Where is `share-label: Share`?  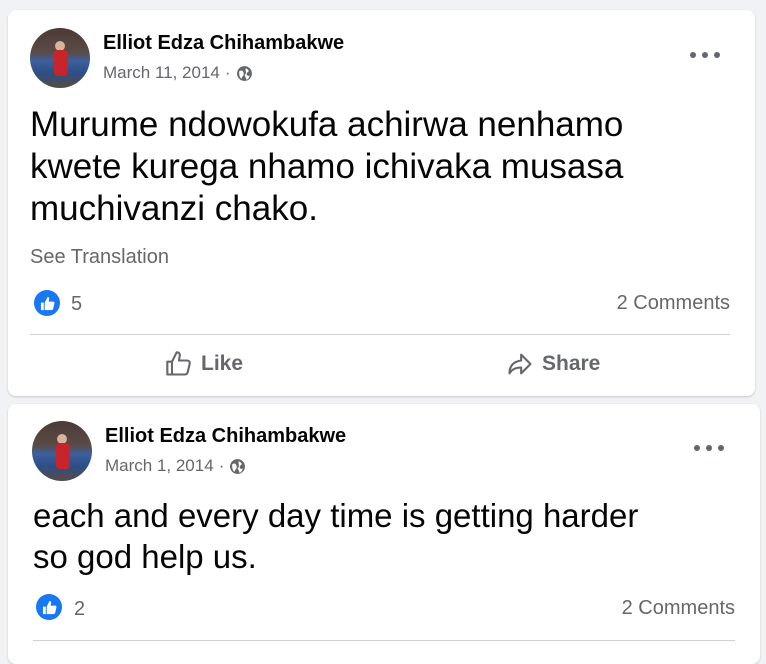 share-label: Share is located at coordinates (571, 363).